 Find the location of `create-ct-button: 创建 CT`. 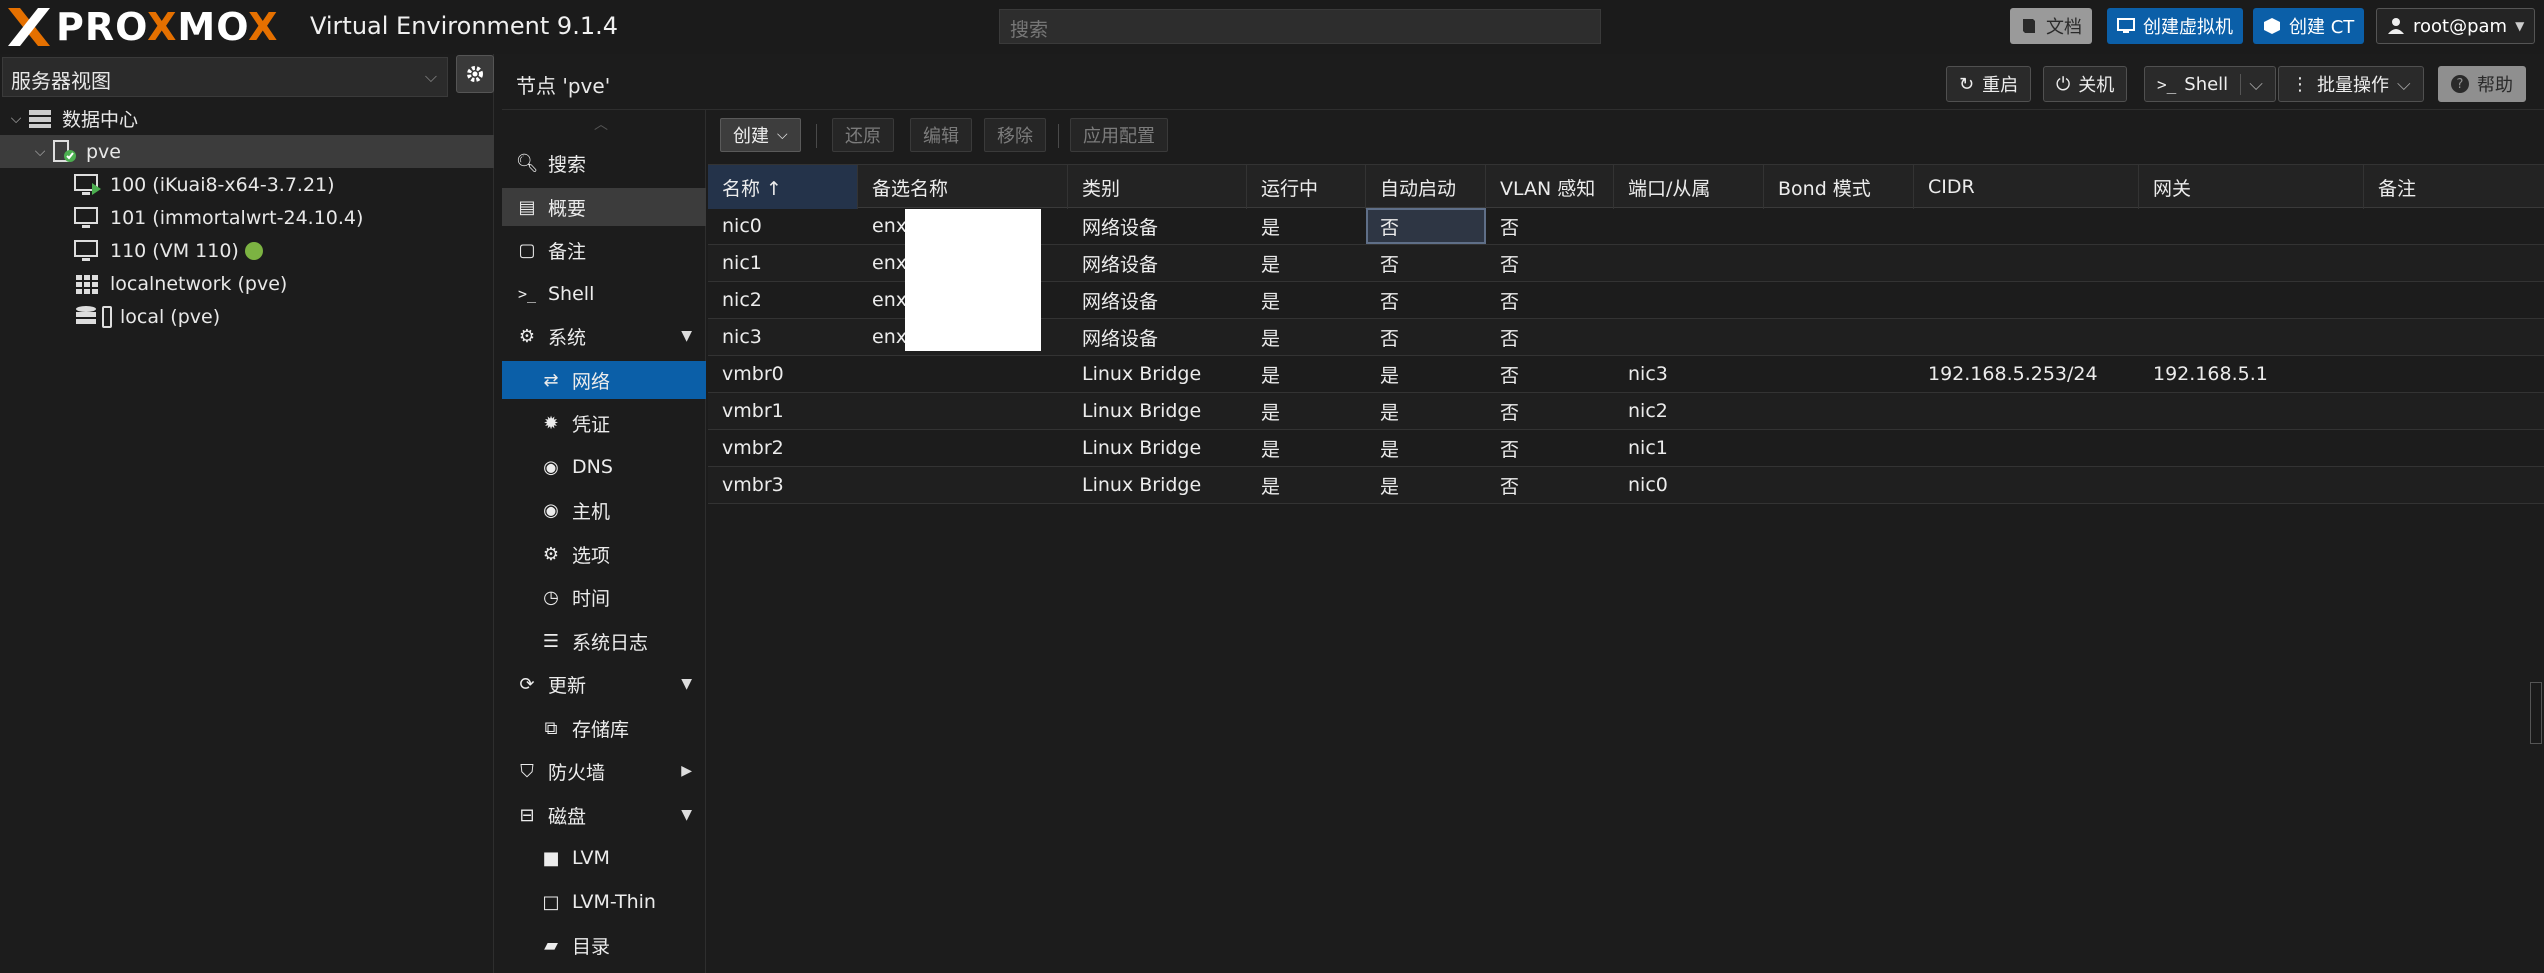

create-ct-button: 创建 CT is located at coordinates (2309, 26).